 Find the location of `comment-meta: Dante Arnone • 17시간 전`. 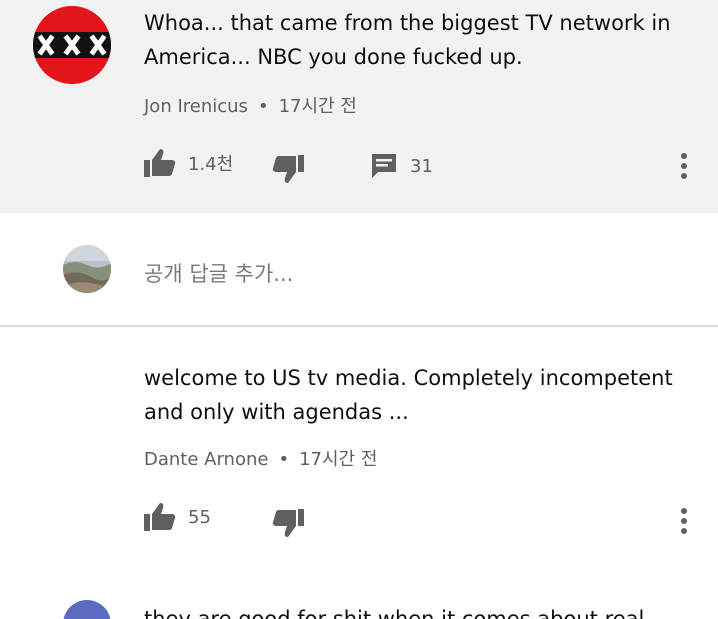

comment-meta: Dante Arnone • 17시간 전 is located at coordinates (260, 458).